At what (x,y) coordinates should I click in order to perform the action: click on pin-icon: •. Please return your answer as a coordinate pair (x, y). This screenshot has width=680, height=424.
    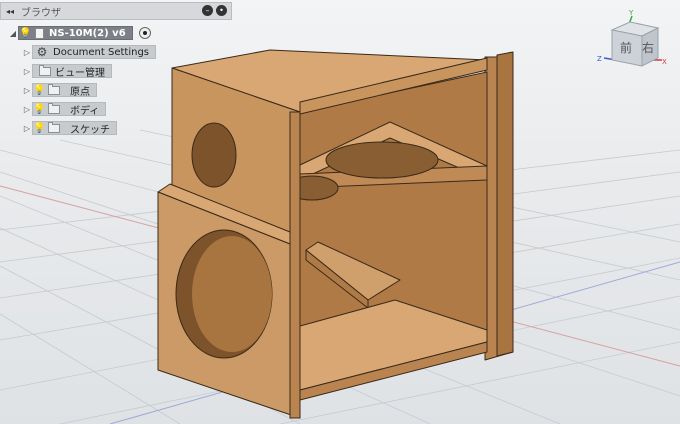
    Looking at the image, I should click on (221, 10).